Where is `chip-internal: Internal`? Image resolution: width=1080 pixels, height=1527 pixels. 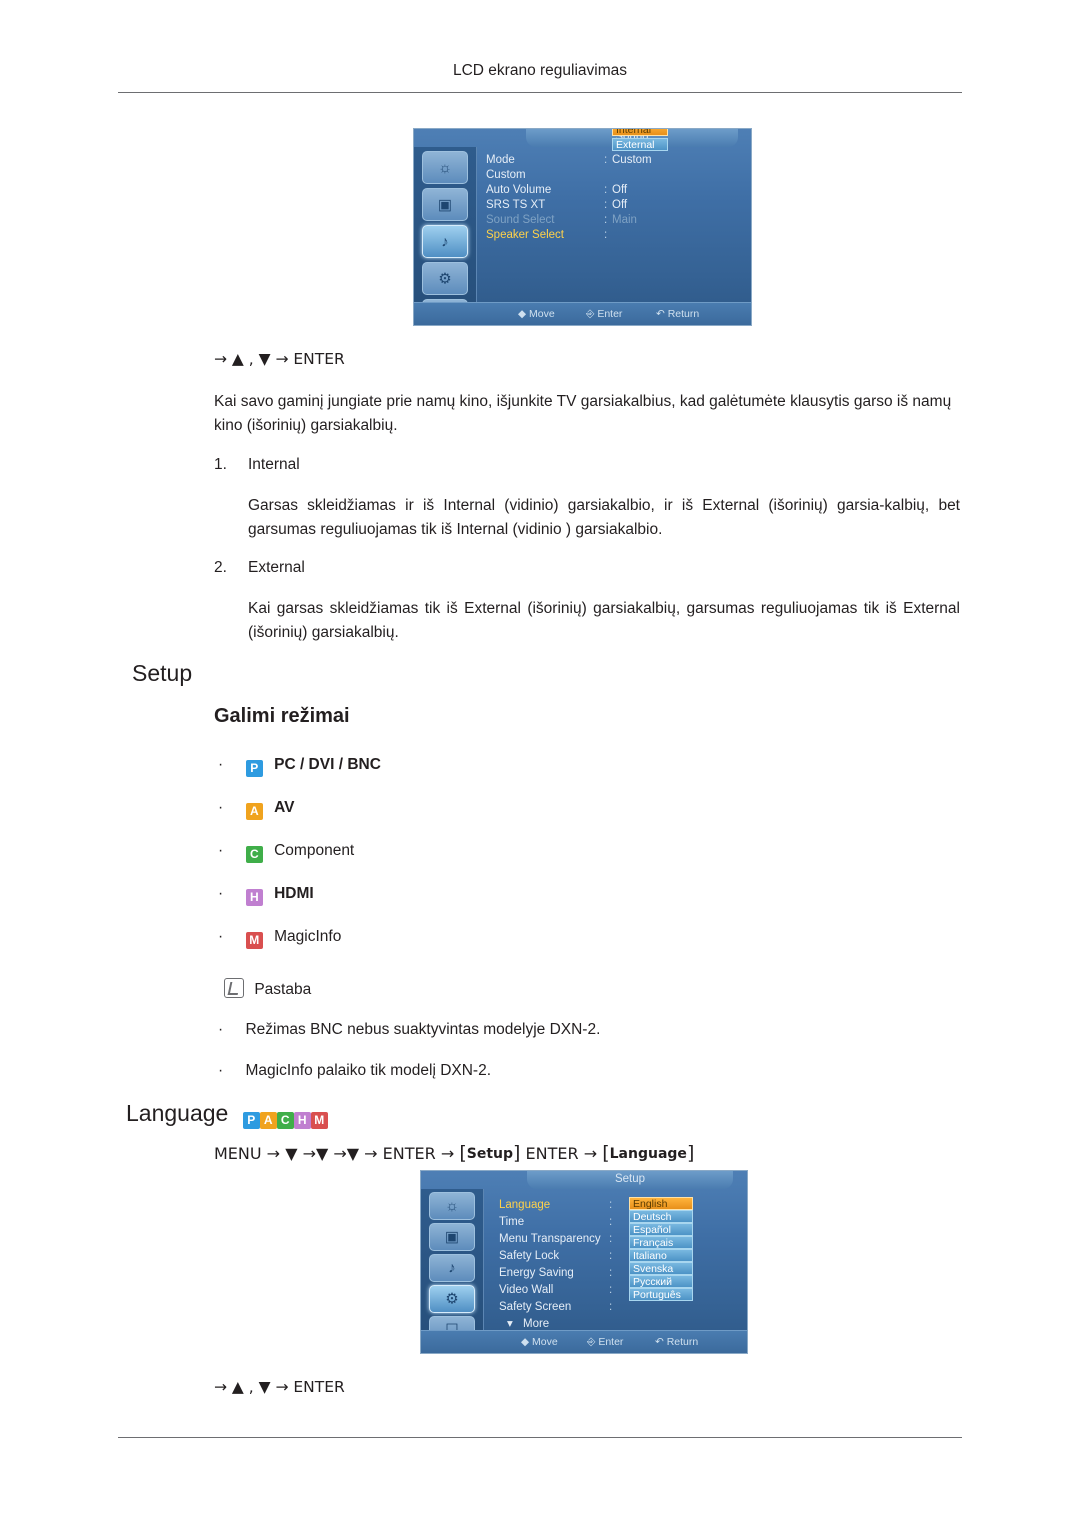
chip-internal: Internal is located at coordinates (640, 132).